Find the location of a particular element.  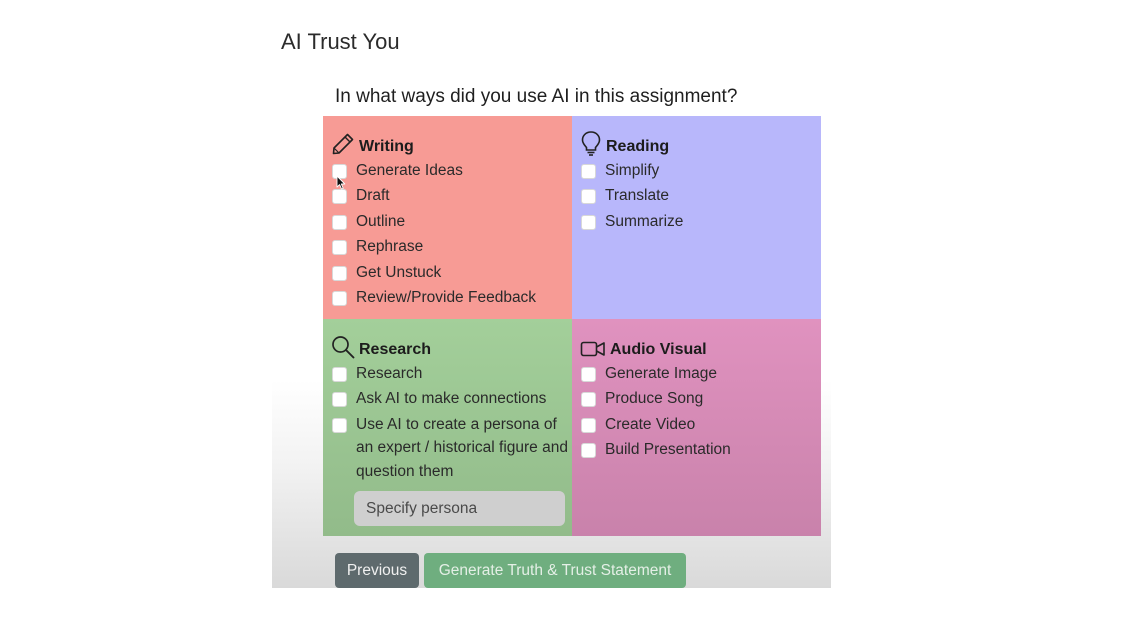

research-header: Research is located at coordinates (381, 346).